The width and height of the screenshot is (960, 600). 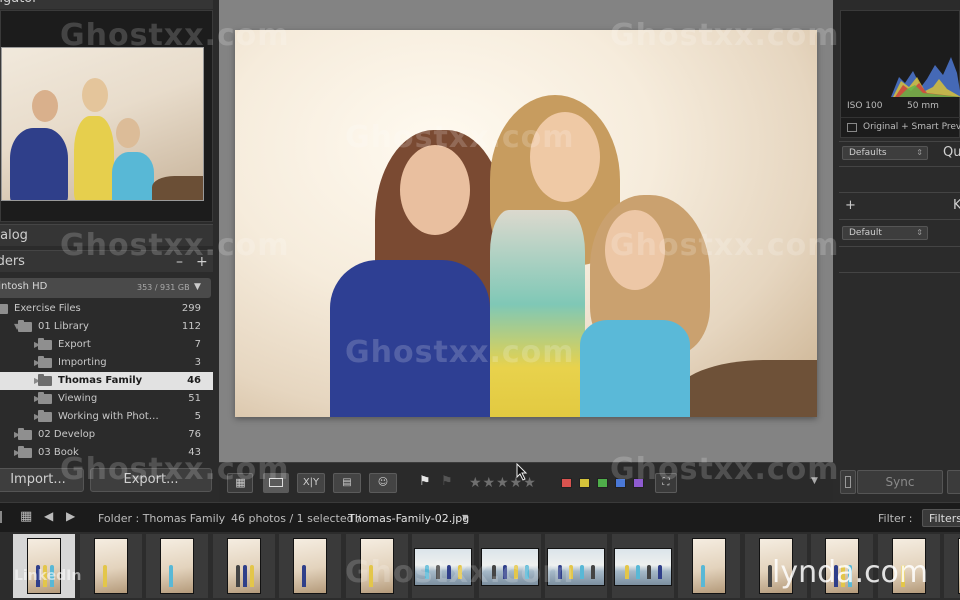 What do you see at coordinates (197, 344) in the screenshot?
I see `folder-count: 7` at bounding box center [197, 344].